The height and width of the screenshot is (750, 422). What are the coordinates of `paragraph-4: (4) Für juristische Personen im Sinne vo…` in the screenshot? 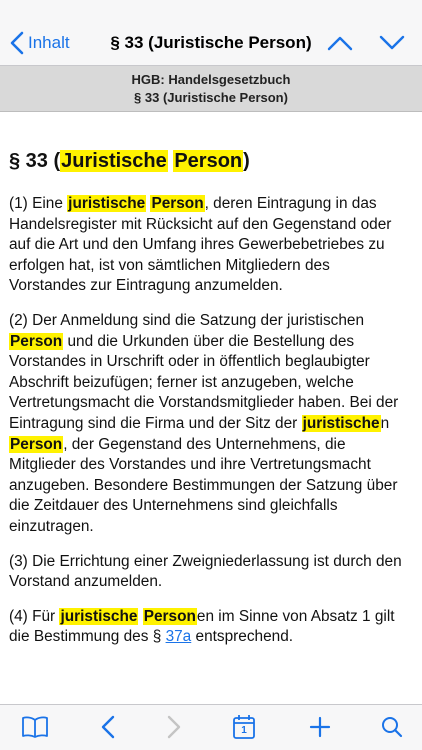 It's located at (210, 627).